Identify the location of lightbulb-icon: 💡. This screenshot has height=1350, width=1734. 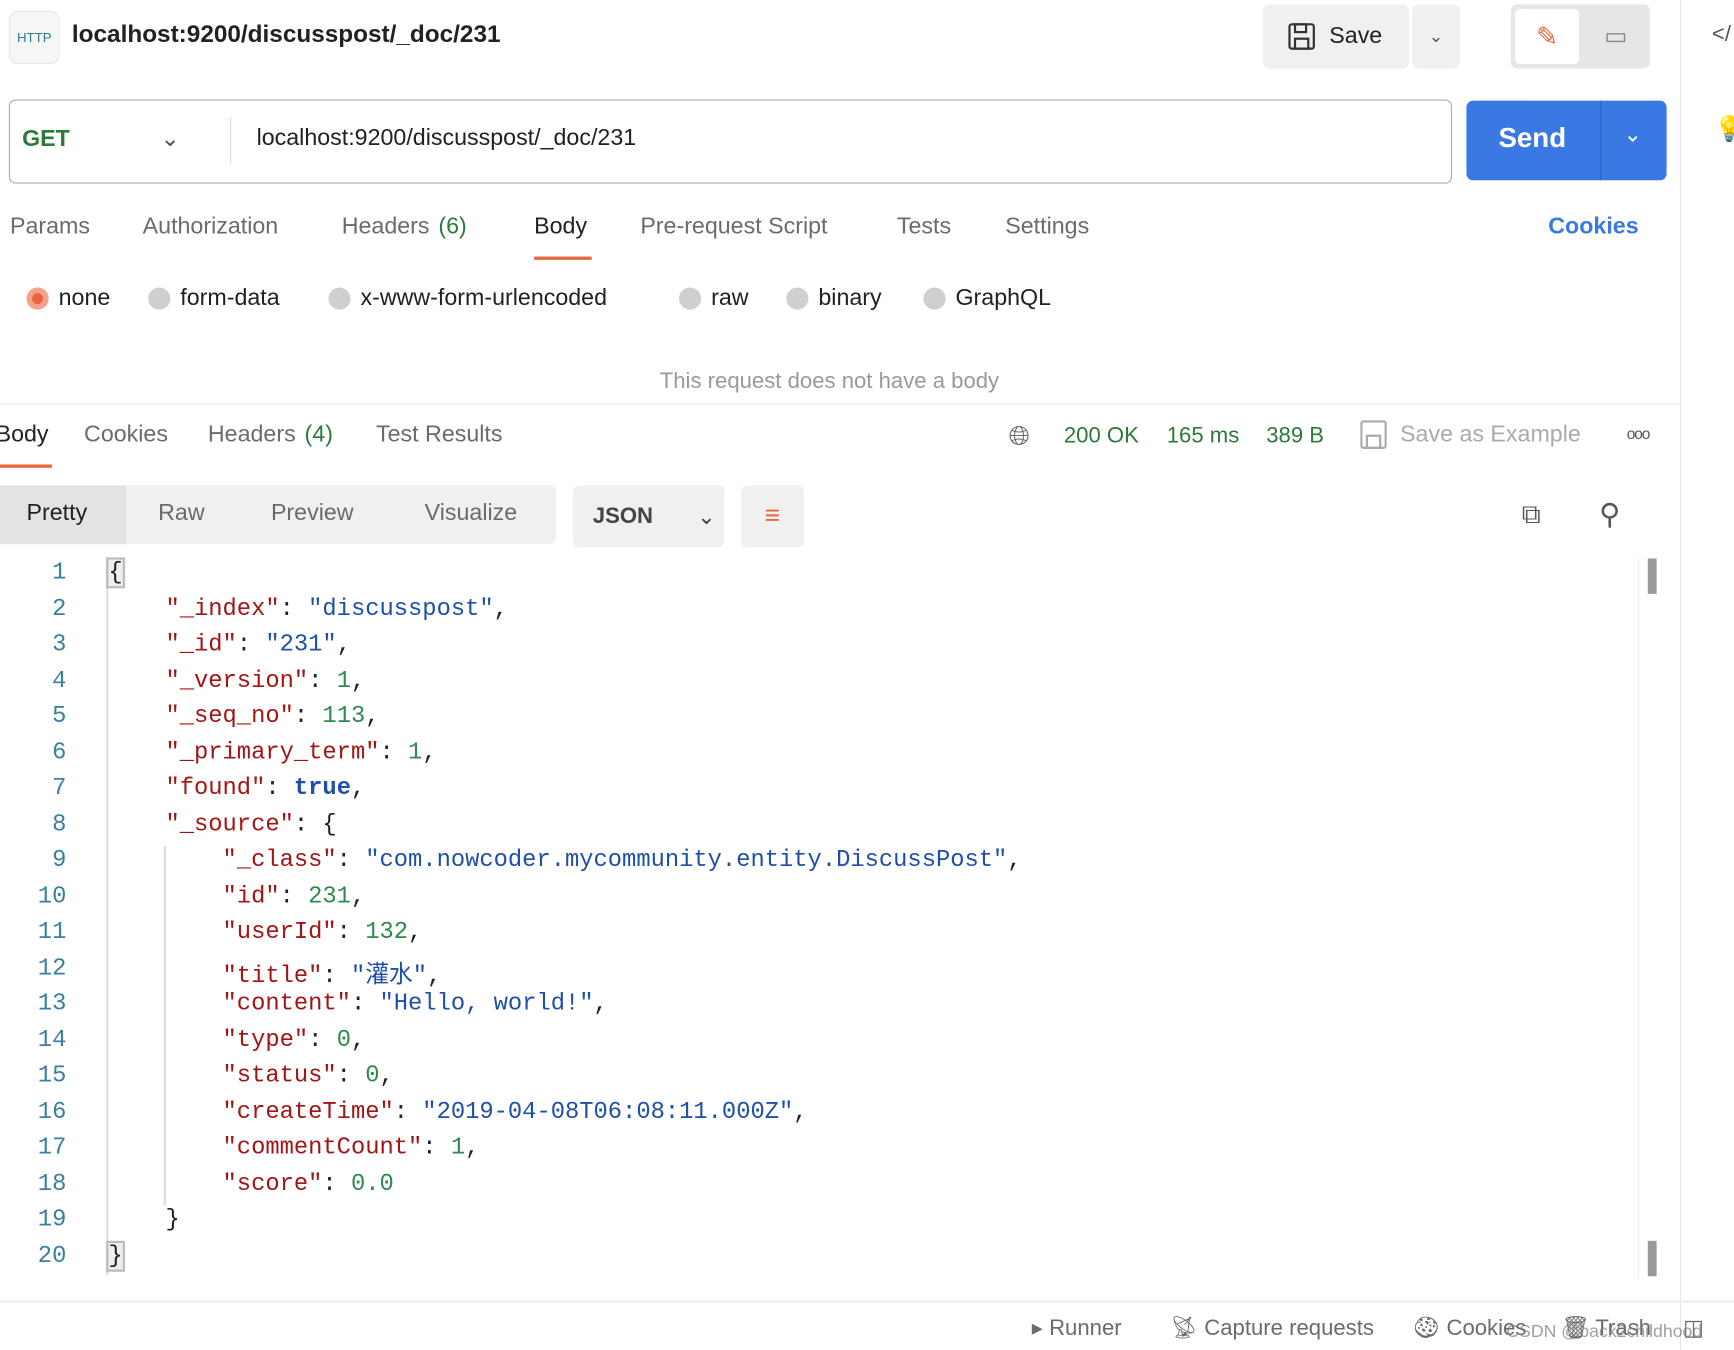
(1724, 129).